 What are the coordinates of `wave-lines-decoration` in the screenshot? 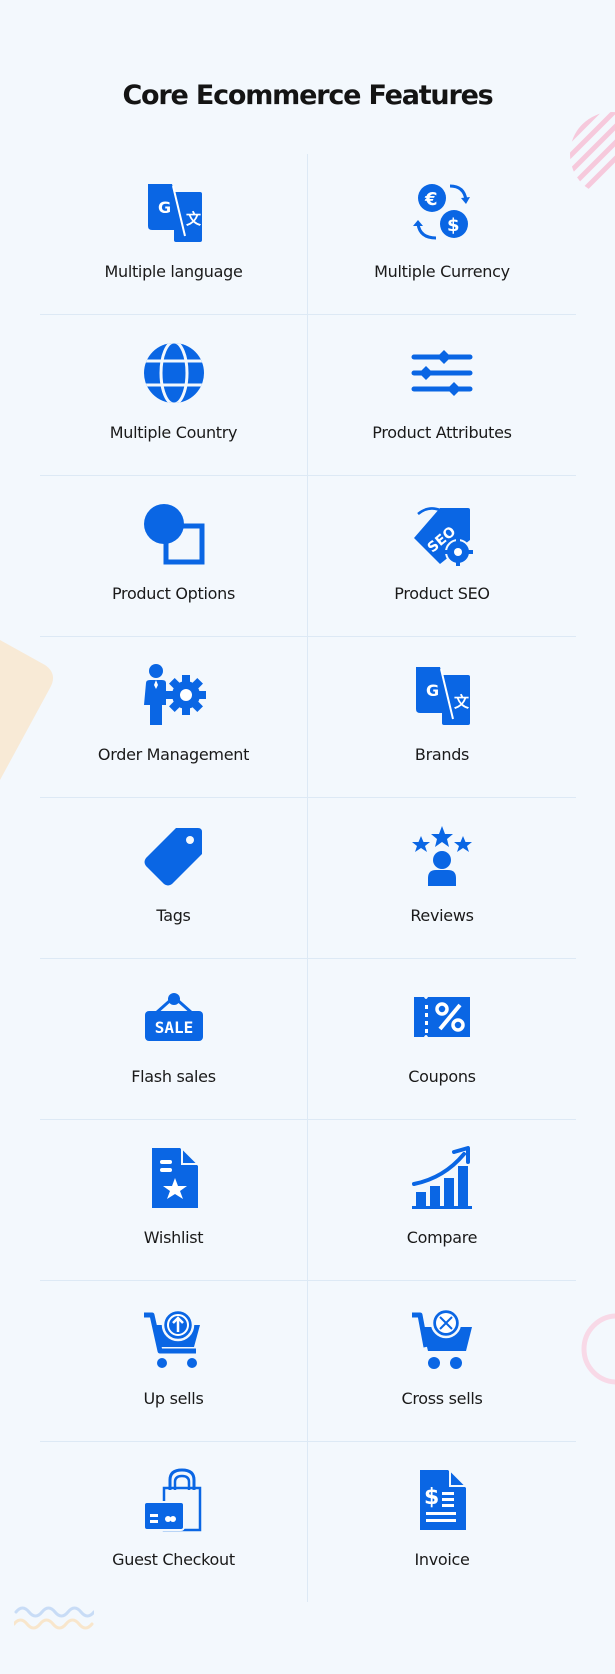 It's located at (54, 1618).